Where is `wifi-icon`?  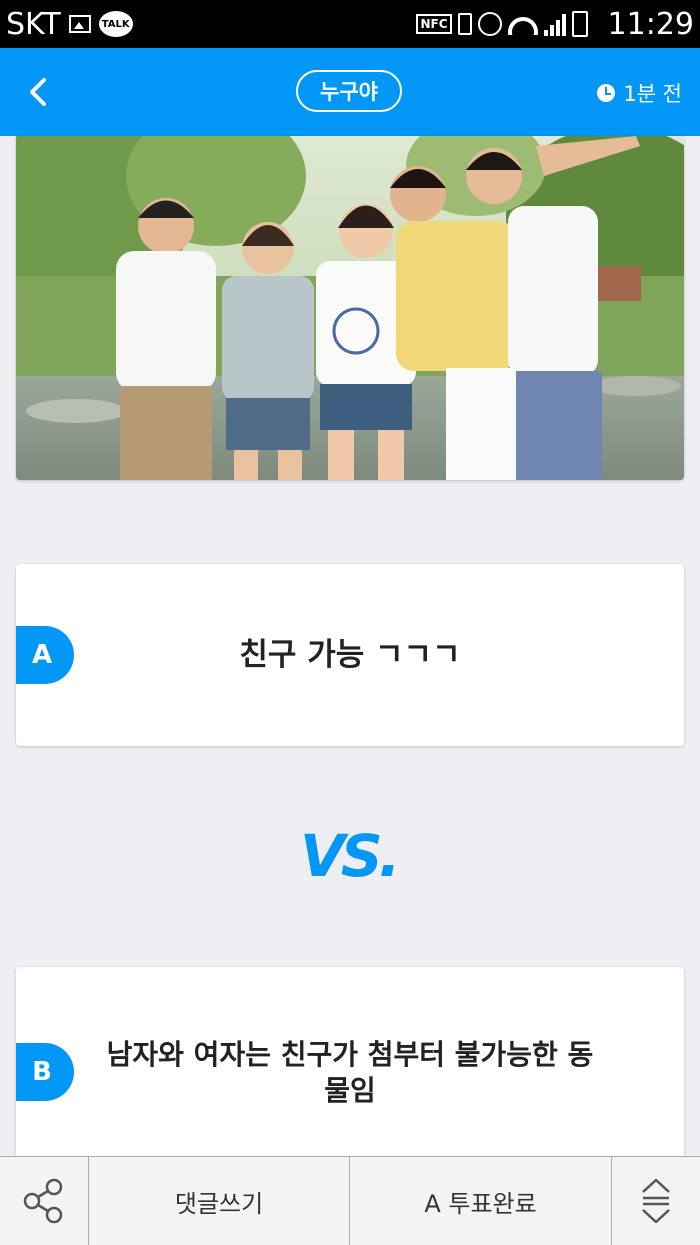
wifi-icon is located at coordinates (522, 24).